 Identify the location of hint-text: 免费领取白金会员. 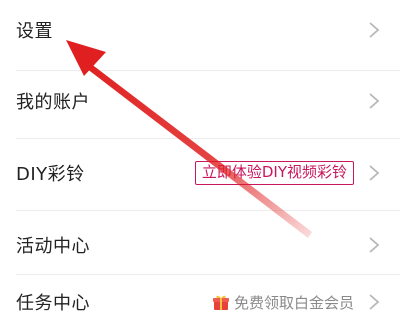
(293, 302).